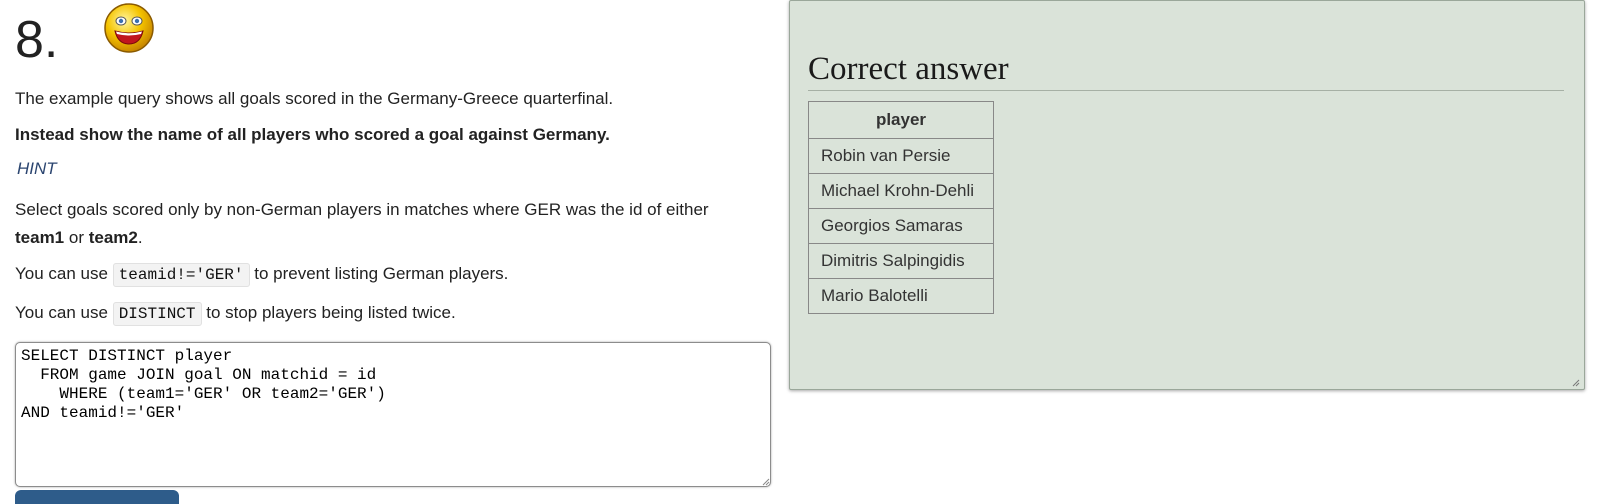 The width and height of the screenshot is (1607, 504). I want to click on table-row: Robin van Persie, so click(901, 156).